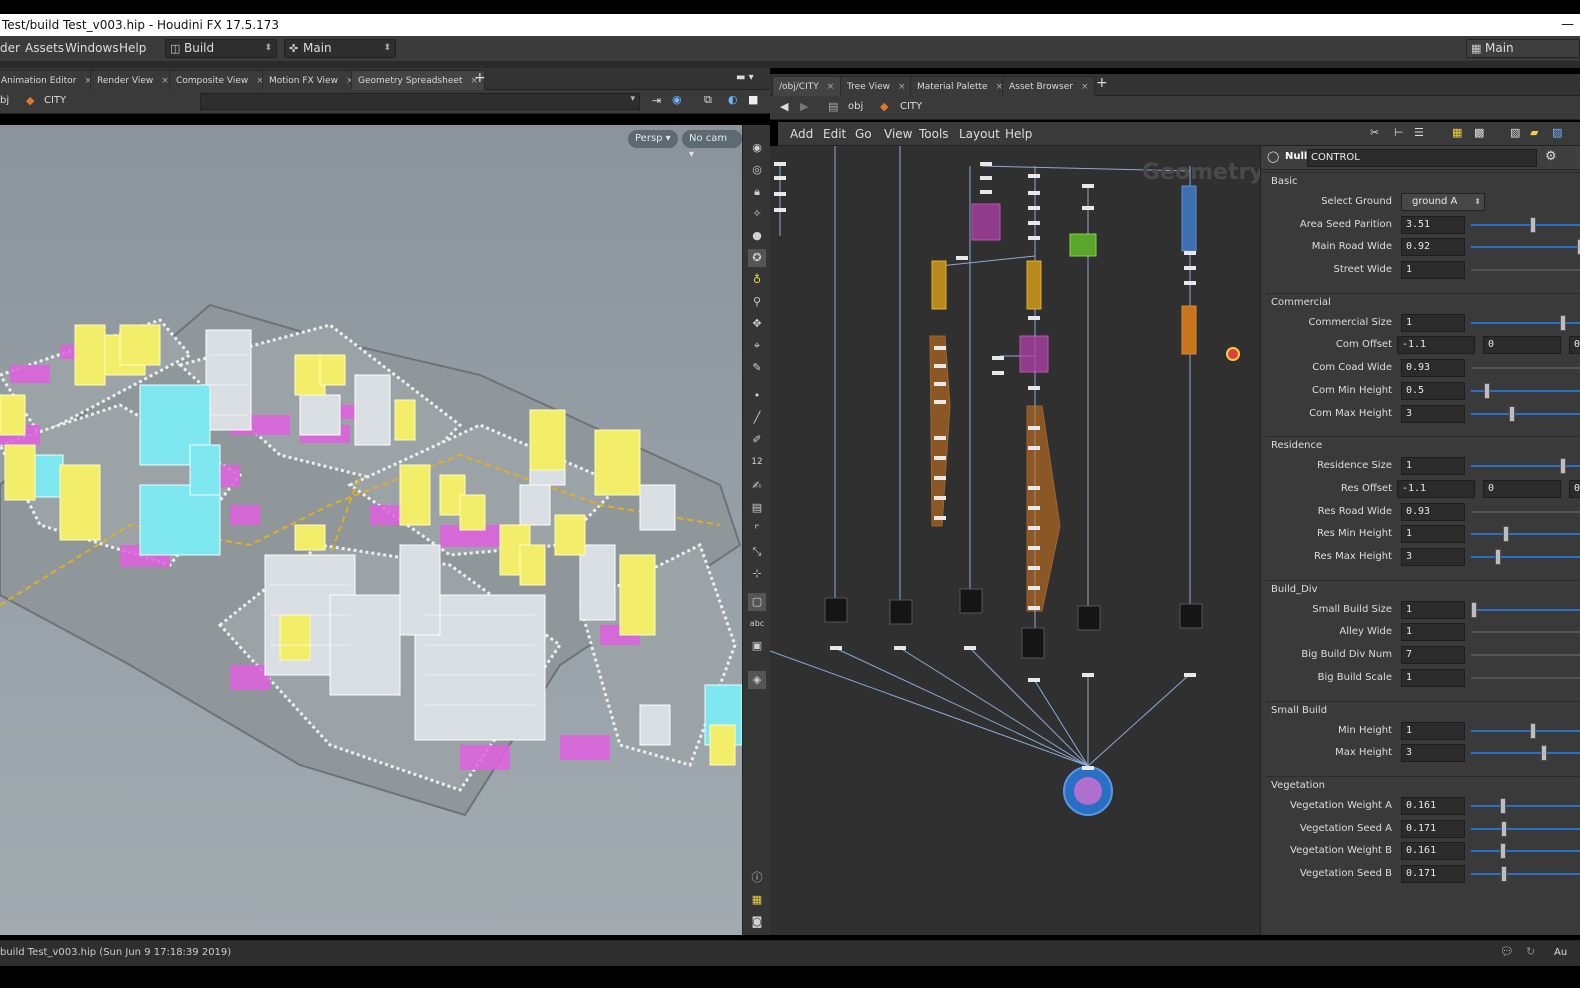 The width and height of the screenshot is (1580, 988). Describe the element at coordinates (1049, 86) in the screenshot. I see `tab-asset-browser: Asset Browser ×` at that location.